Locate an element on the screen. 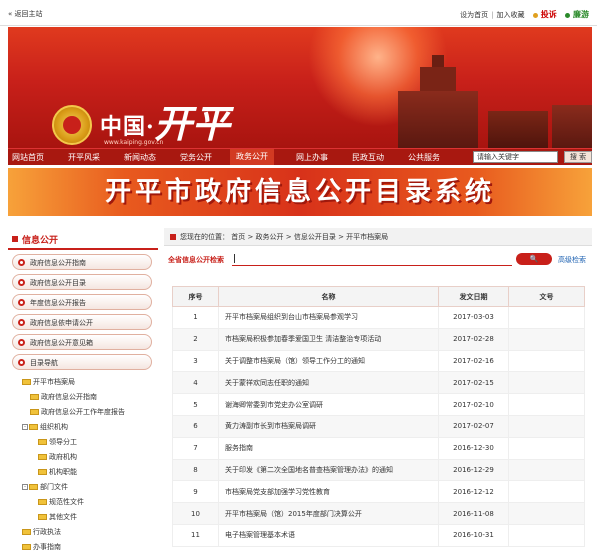 This screenshot has height=556, width=597. tree-item-organization: - 组织机构 is located at coordinates (45, 427).